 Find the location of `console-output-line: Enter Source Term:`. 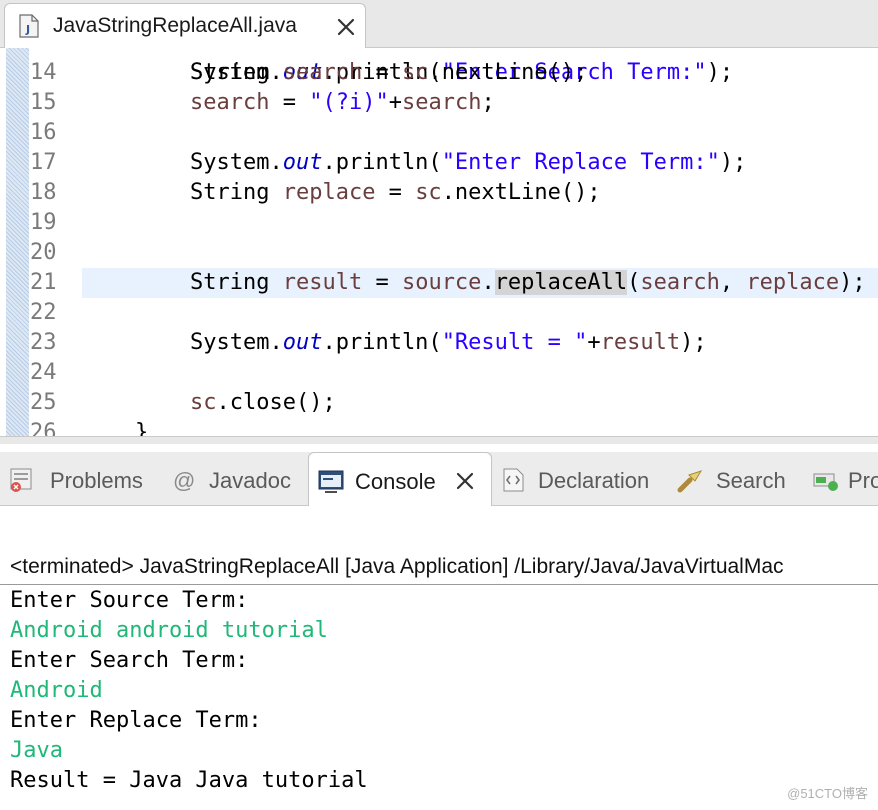

console-output-line: Enter Source Term: is located at coordinates (129, 600).